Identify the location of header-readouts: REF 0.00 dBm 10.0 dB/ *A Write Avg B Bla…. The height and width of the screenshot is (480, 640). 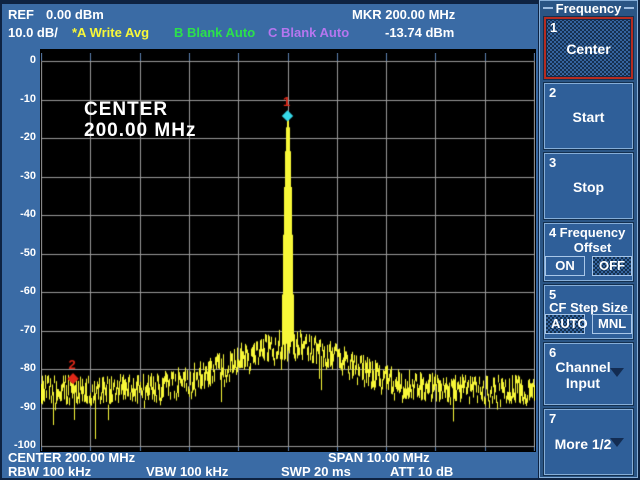
(270, 26).